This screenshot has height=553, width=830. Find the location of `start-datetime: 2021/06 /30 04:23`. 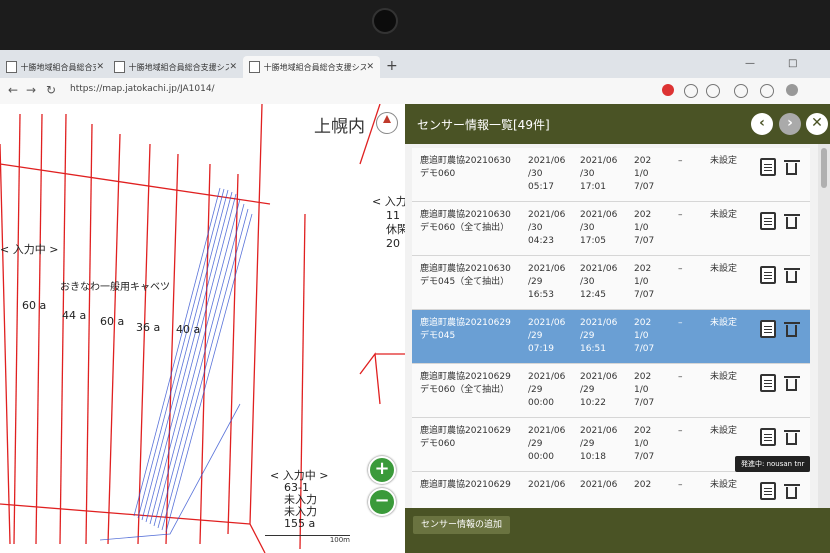

start-datetime: 2021/06 /30 04:23 is located at coordinates (547, 228).